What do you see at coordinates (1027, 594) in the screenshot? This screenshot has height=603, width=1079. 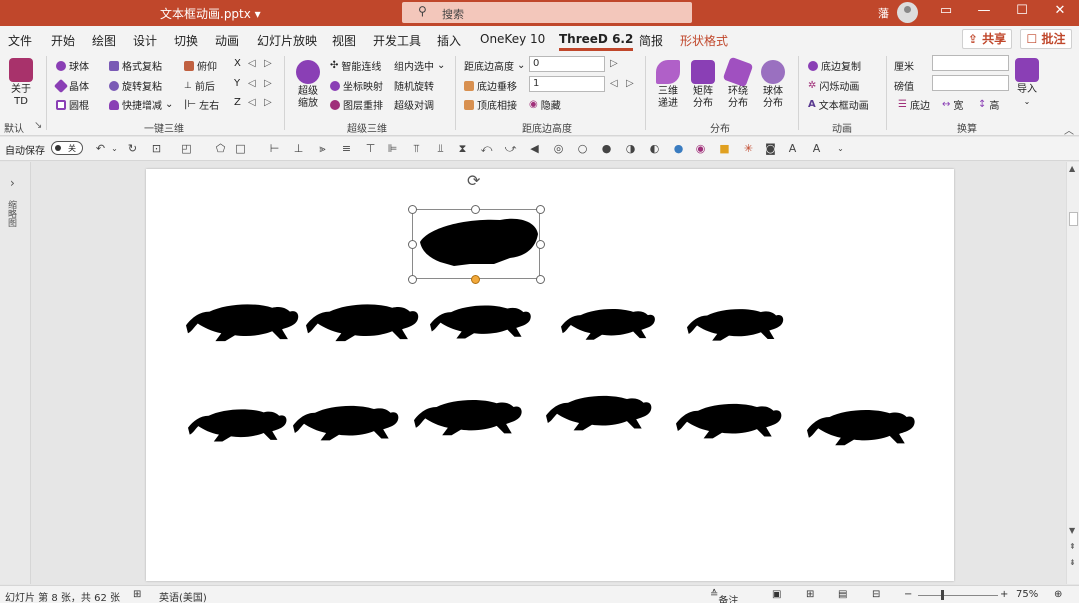 I see `zoom-level: 75%` at bounding box center [1027, 594].